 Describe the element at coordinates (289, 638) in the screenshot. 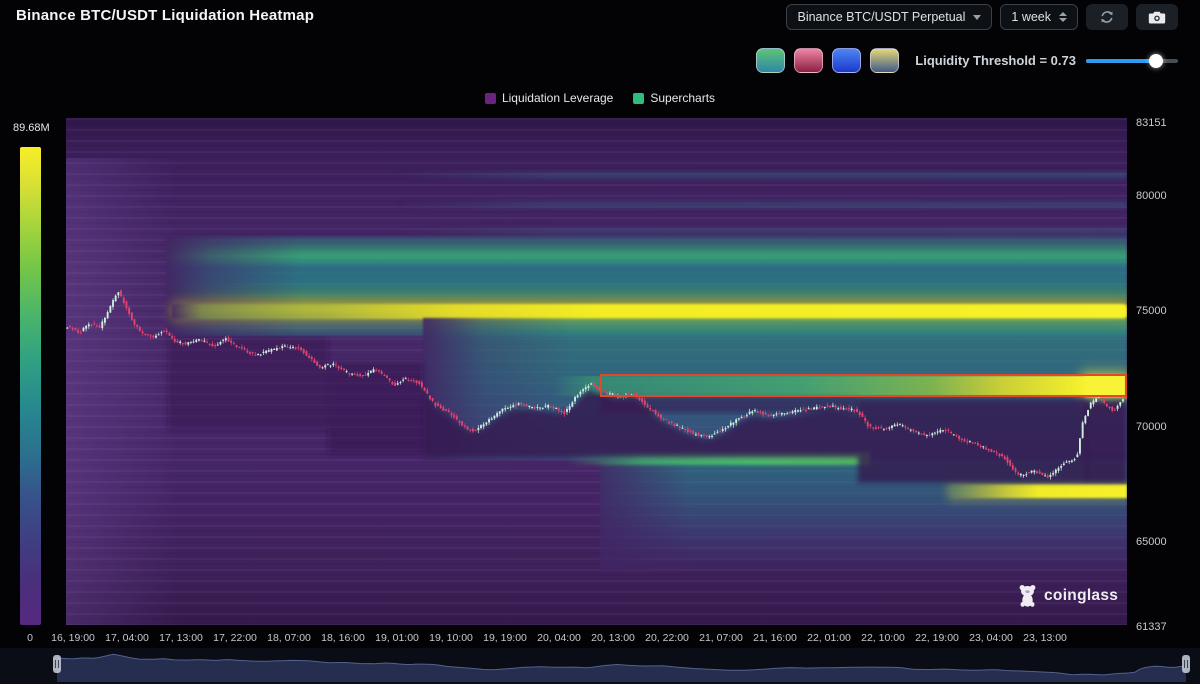

I see `x-axis-tick: 18, 07:00` at that location.